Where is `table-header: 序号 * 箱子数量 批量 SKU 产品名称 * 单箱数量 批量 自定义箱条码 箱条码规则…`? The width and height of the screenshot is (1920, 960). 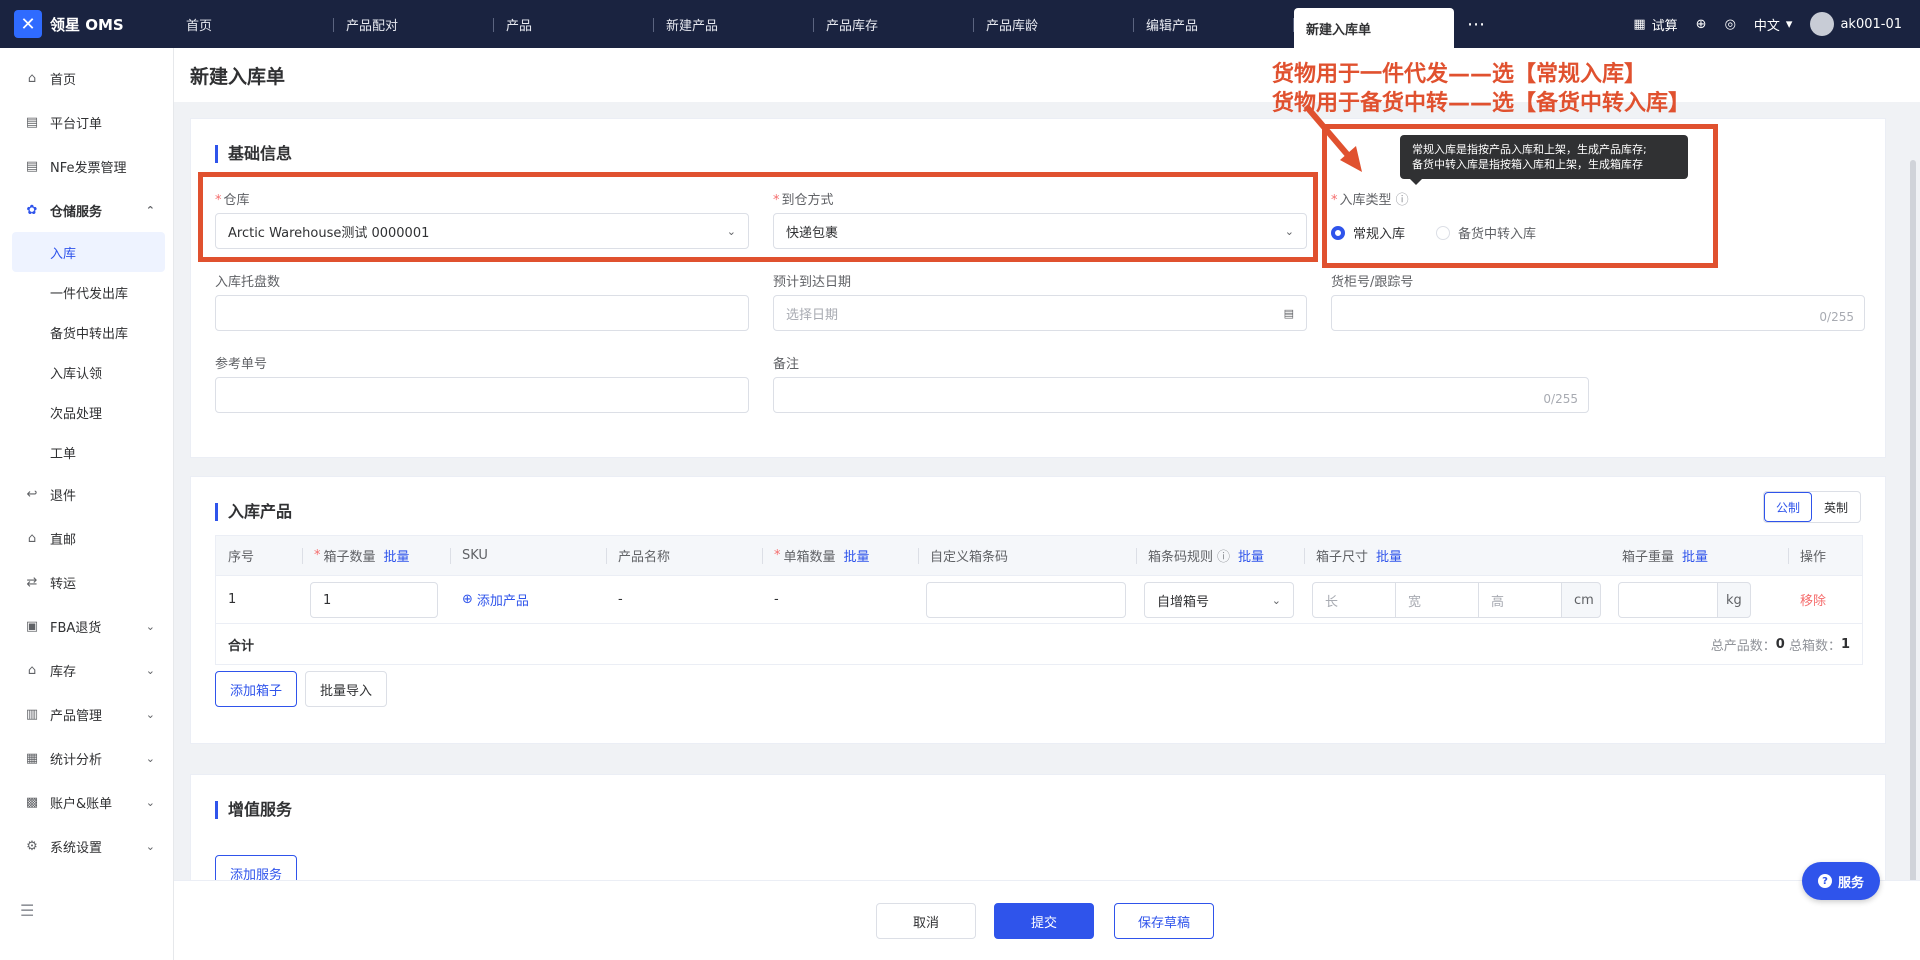 table-header: 序号 * 箱子数量 批量 SKU 产品名称 * 单箱数量 批量 自定义箱条码 箱条码规则… is located at coordinates (1039, 556).